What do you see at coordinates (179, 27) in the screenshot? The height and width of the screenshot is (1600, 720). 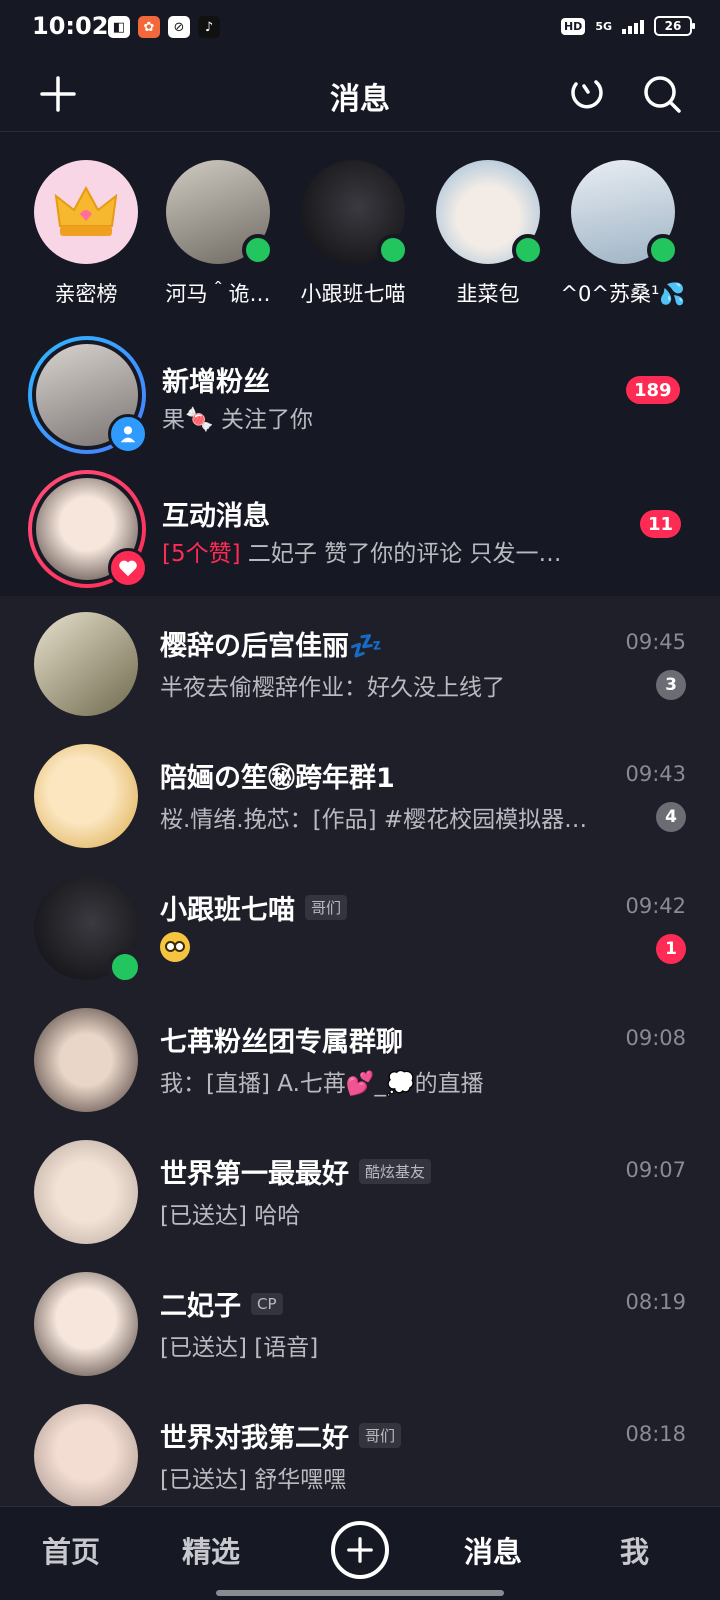 I see `notification-app-icon: ⊘` at bounding box center [179, 27].